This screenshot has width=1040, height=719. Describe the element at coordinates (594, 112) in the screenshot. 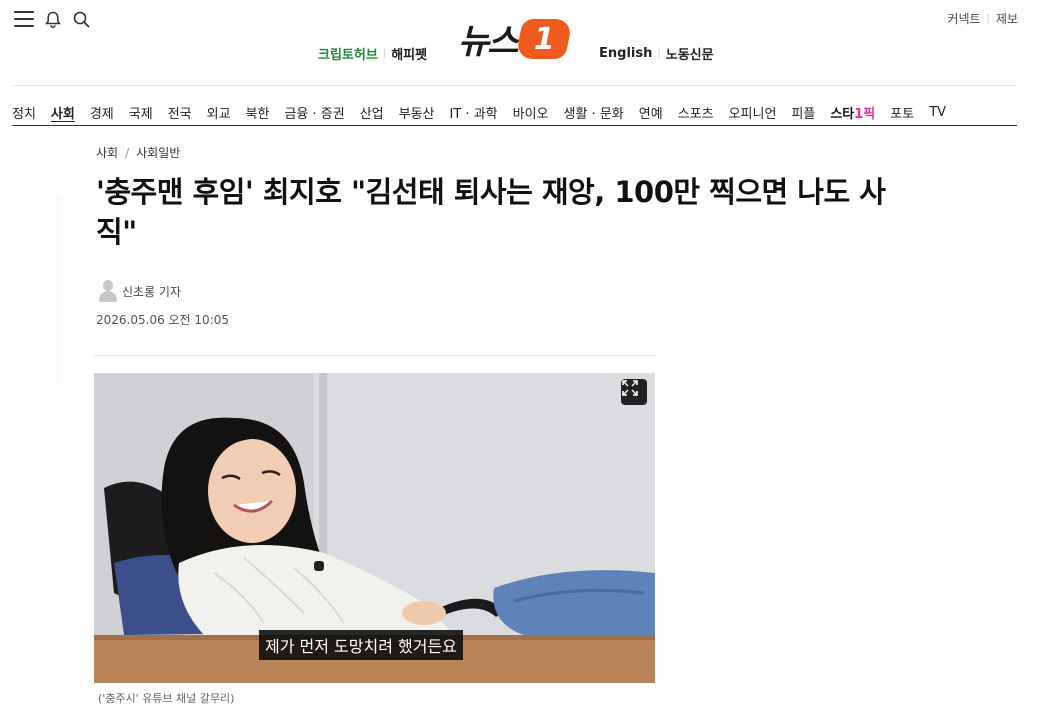

I see `nav-item-life-culture: 생활 · 문화` at that location.